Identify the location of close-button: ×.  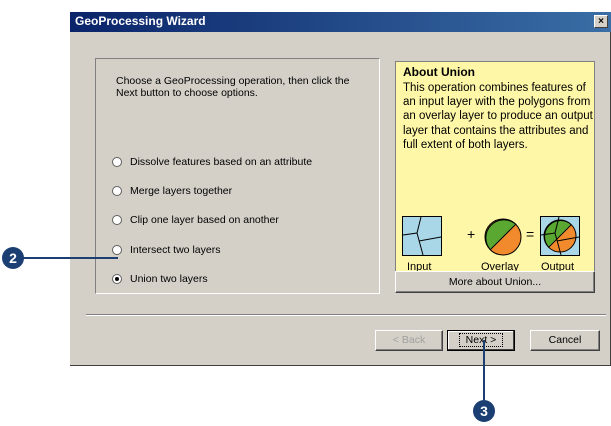
(601, 21).